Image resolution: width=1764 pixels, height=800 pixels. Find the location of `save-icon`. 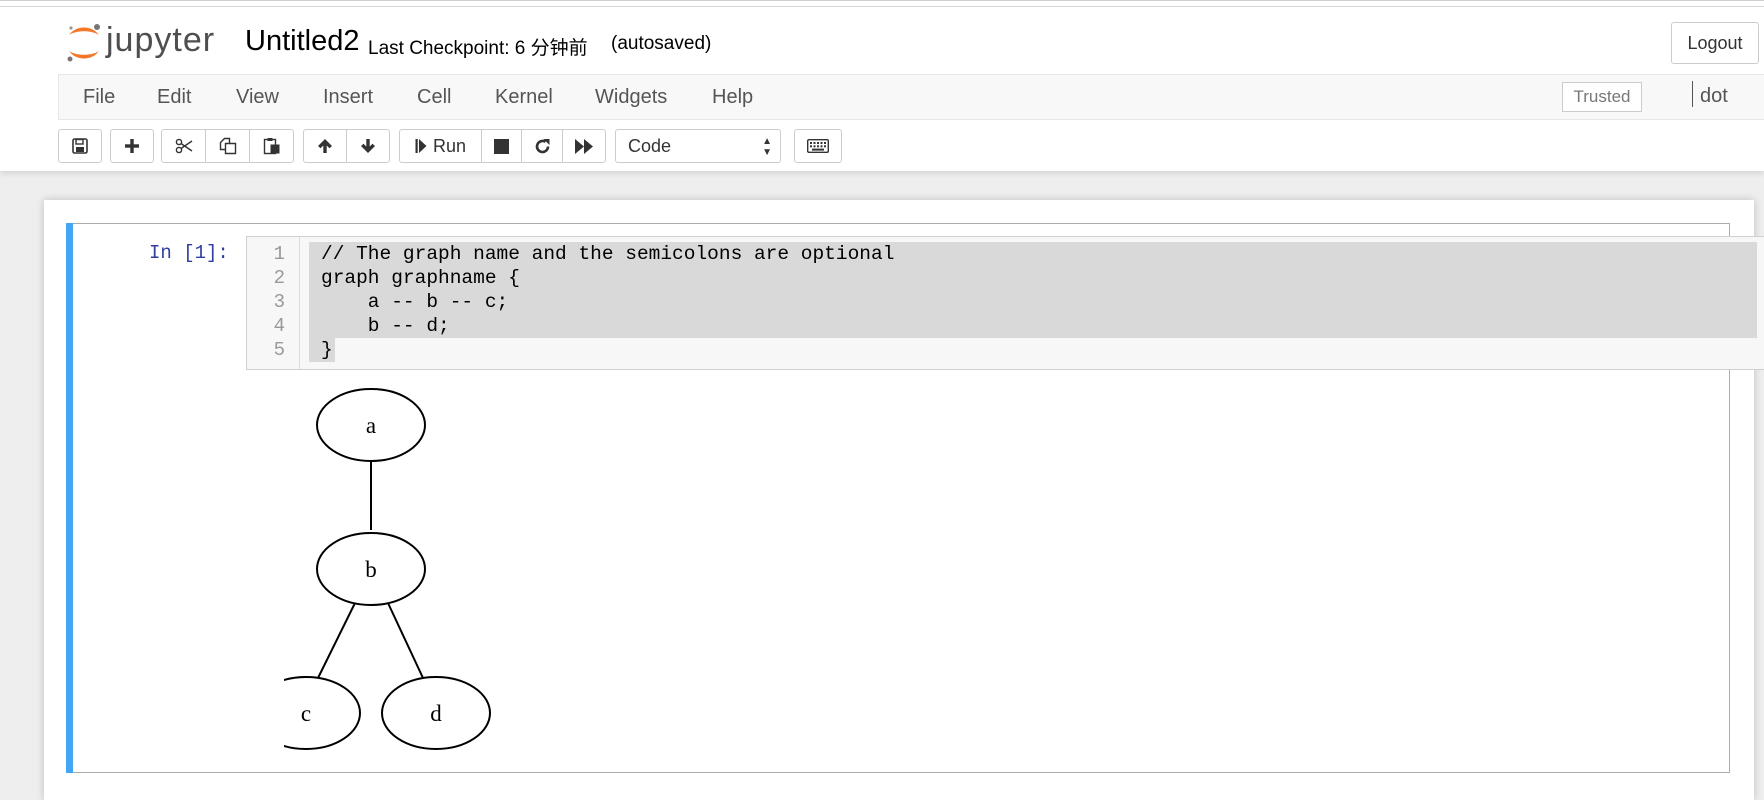

save-icon is located at coordinates (80, 146).